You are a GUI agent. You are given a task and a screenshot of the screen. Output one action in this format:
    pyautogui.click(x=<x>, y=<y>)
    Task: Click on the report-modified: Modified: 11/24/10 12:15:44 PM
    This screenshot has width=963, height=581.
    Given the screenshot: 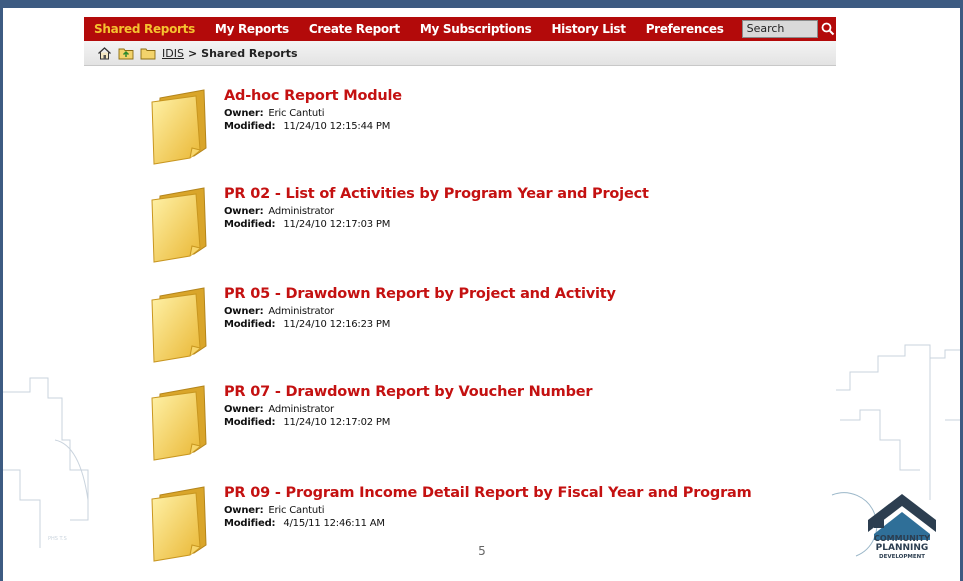 What is the action you would take?
    pyautogui.click(x=307, y=126)
    